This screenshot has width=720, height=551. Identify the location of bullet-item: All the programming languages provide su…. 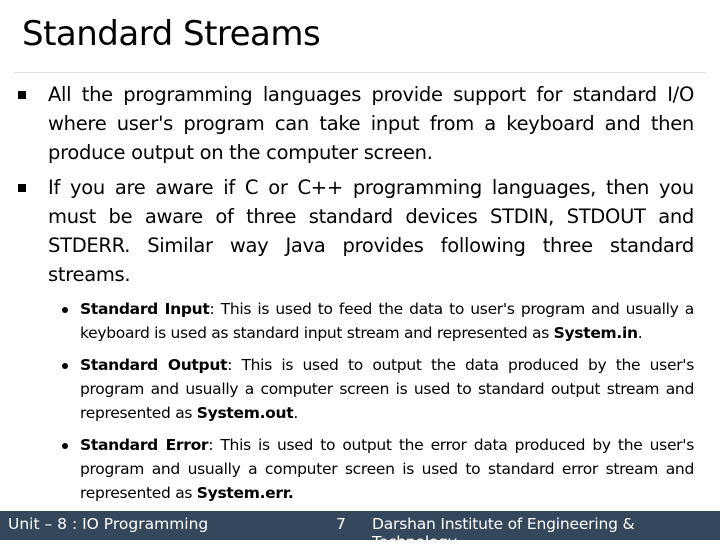
(356, 123).